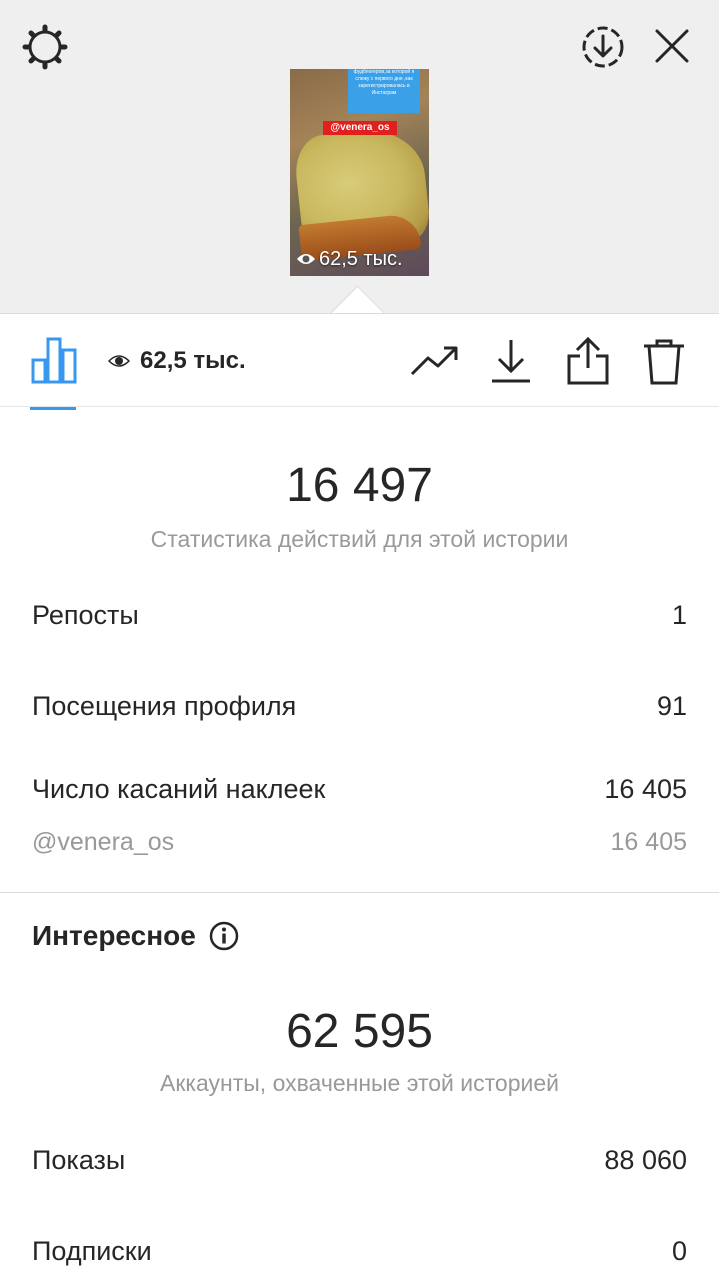 This screenshot has width=719, height=1280. Describe the element at coordinates (103, 842) in the screenshot. I see `sticker-mention-label: @venera_os` at that location.